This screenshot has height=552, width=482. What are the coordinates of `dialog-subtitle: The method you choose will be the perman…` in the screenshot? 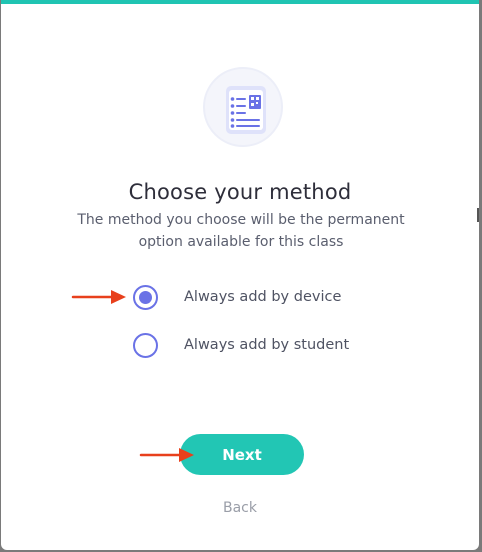 It's located at (241, 231).